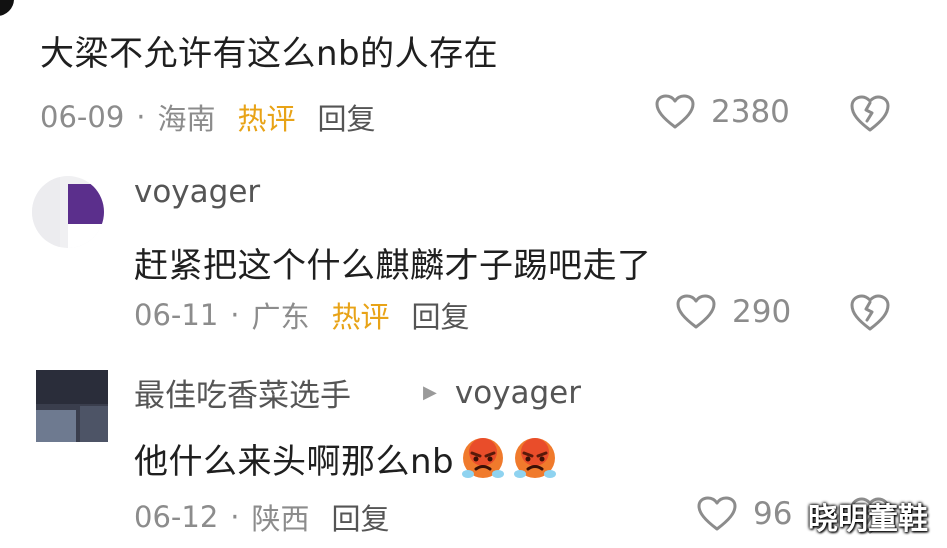 The width and height of the screenshot is (947, 548). Describe the element at coordinates (242, 392) in the screenshot. I see `reply-username: 最佳吃香菜选手` at that location.